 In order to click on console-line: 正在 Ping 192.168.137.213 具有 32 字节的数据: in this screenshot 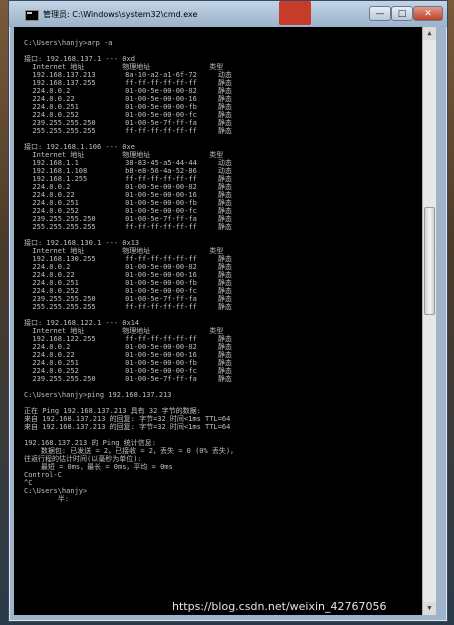, I will do `click(112, 411)`.